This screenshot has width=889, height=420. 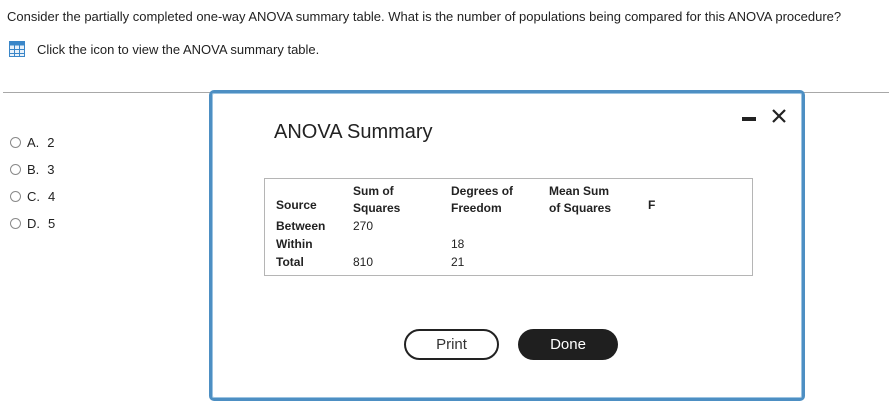 What do you see at coordinates (296, 205) in the screenshot?
I see `header-source: Source` at bounding box center [296, 205].